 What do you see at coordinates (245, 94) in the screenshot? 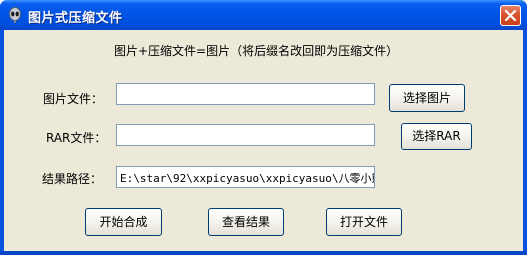
I see `image-file-input` at bounding box center [245, 94].